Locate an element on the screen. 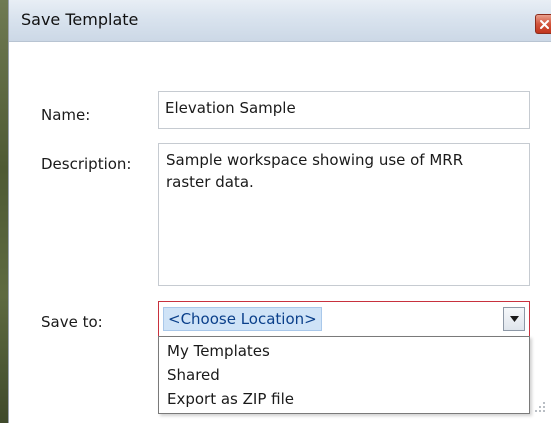  name-field: Elevation Sample is located at coordinates (344, 110).